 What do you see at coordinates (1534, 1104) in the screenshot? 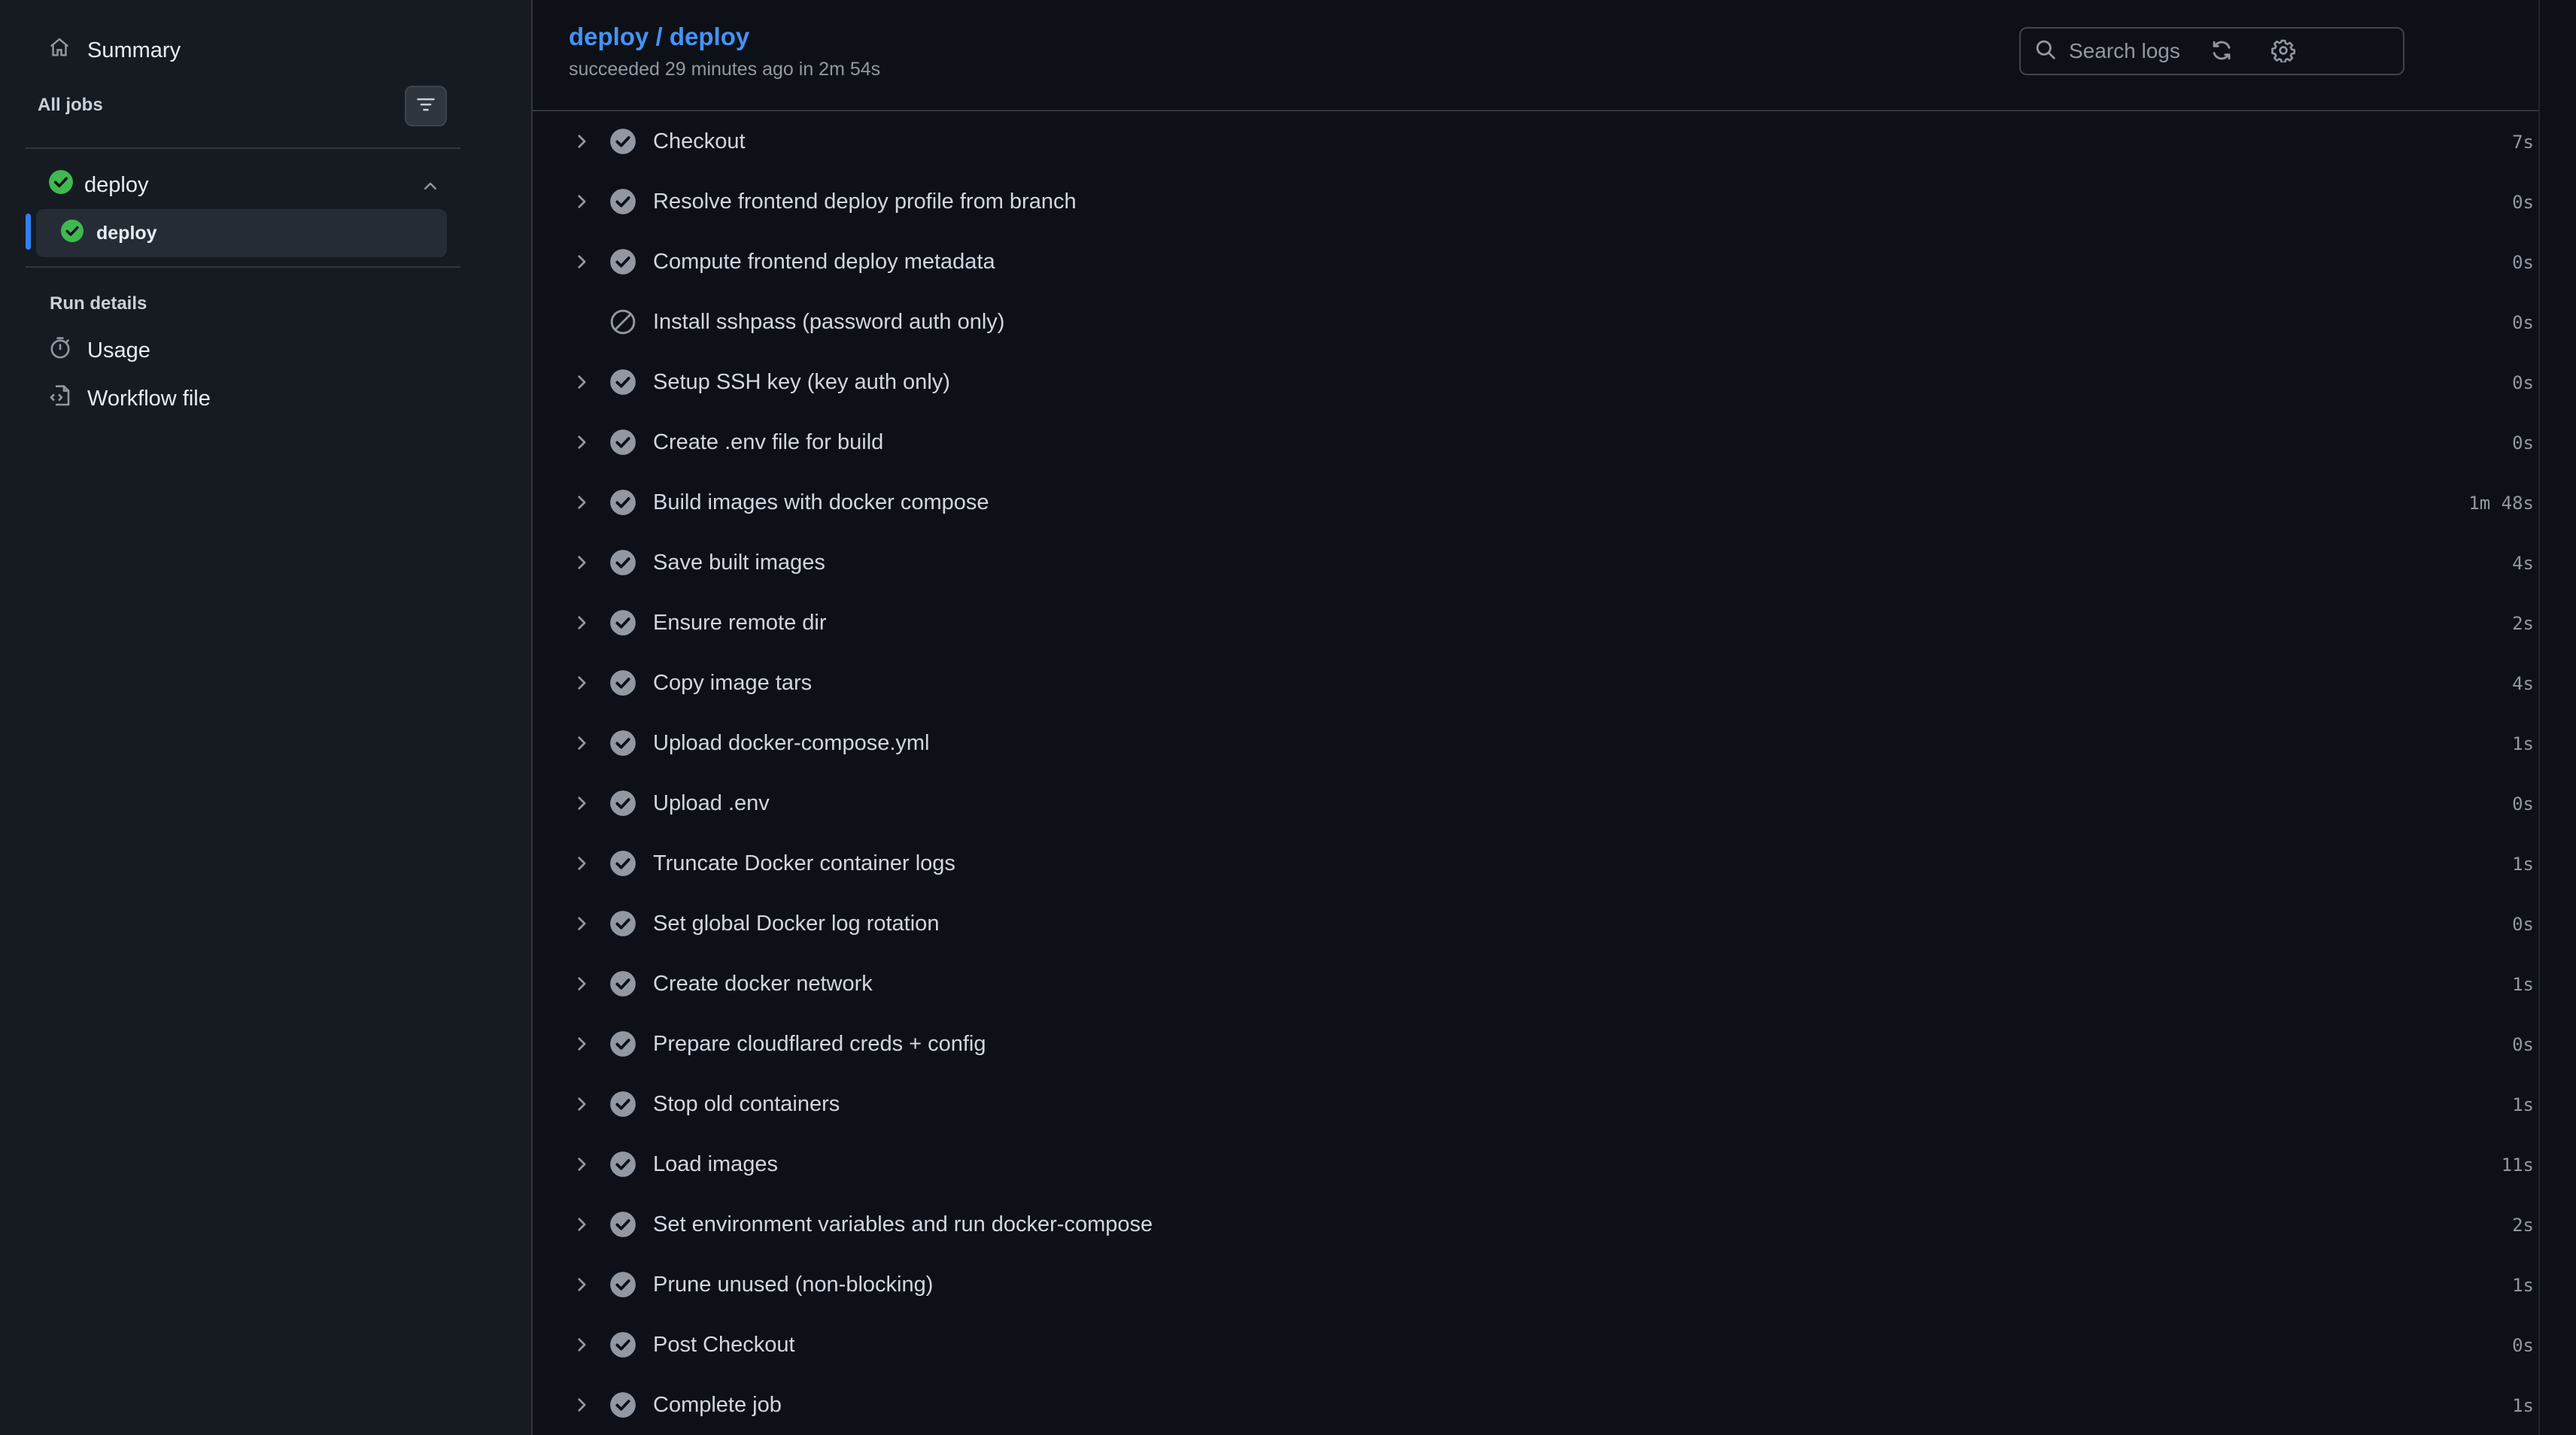
I see `step-row: Stop old containers 1s` at bounding box center [1534, 1104].